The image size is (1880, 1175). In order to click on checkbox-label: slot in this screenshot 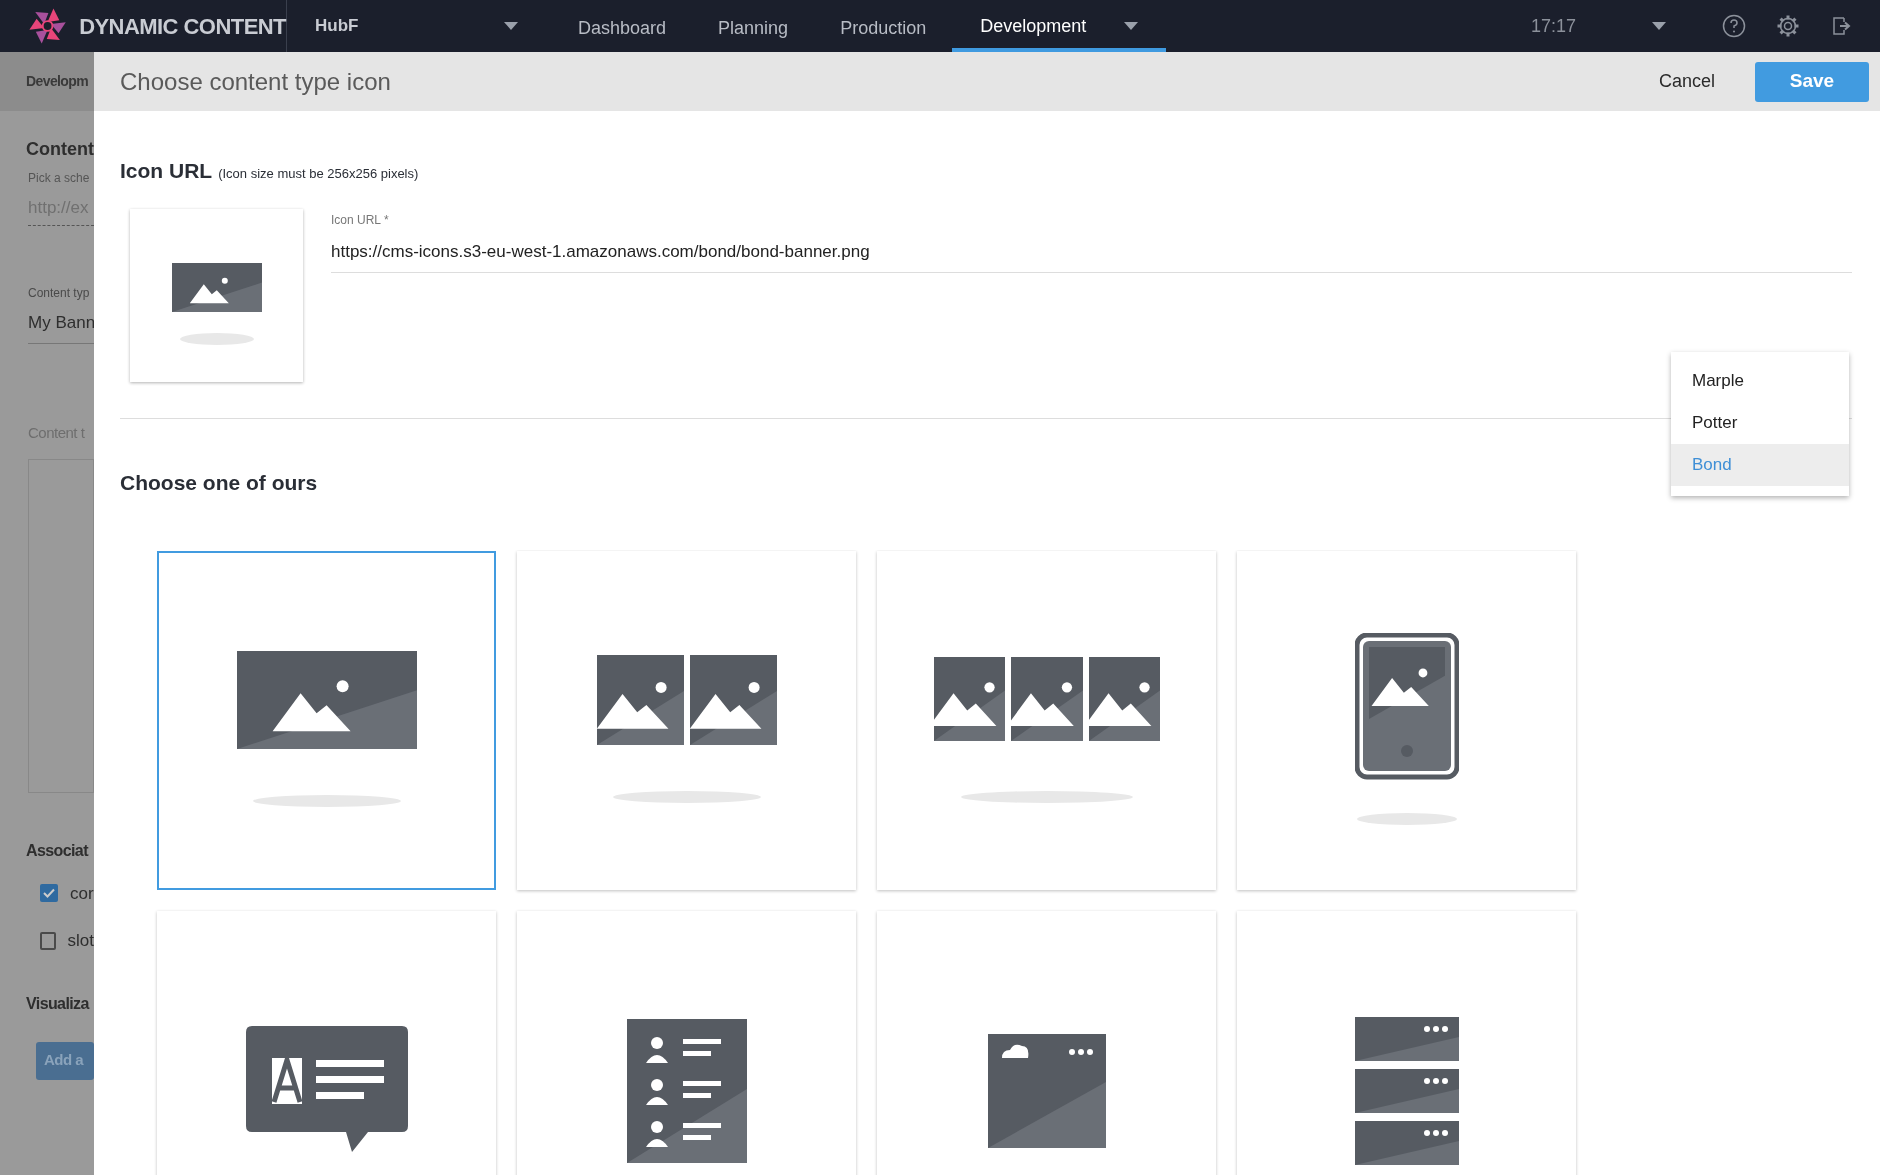, I will do `click(80, 941)`.